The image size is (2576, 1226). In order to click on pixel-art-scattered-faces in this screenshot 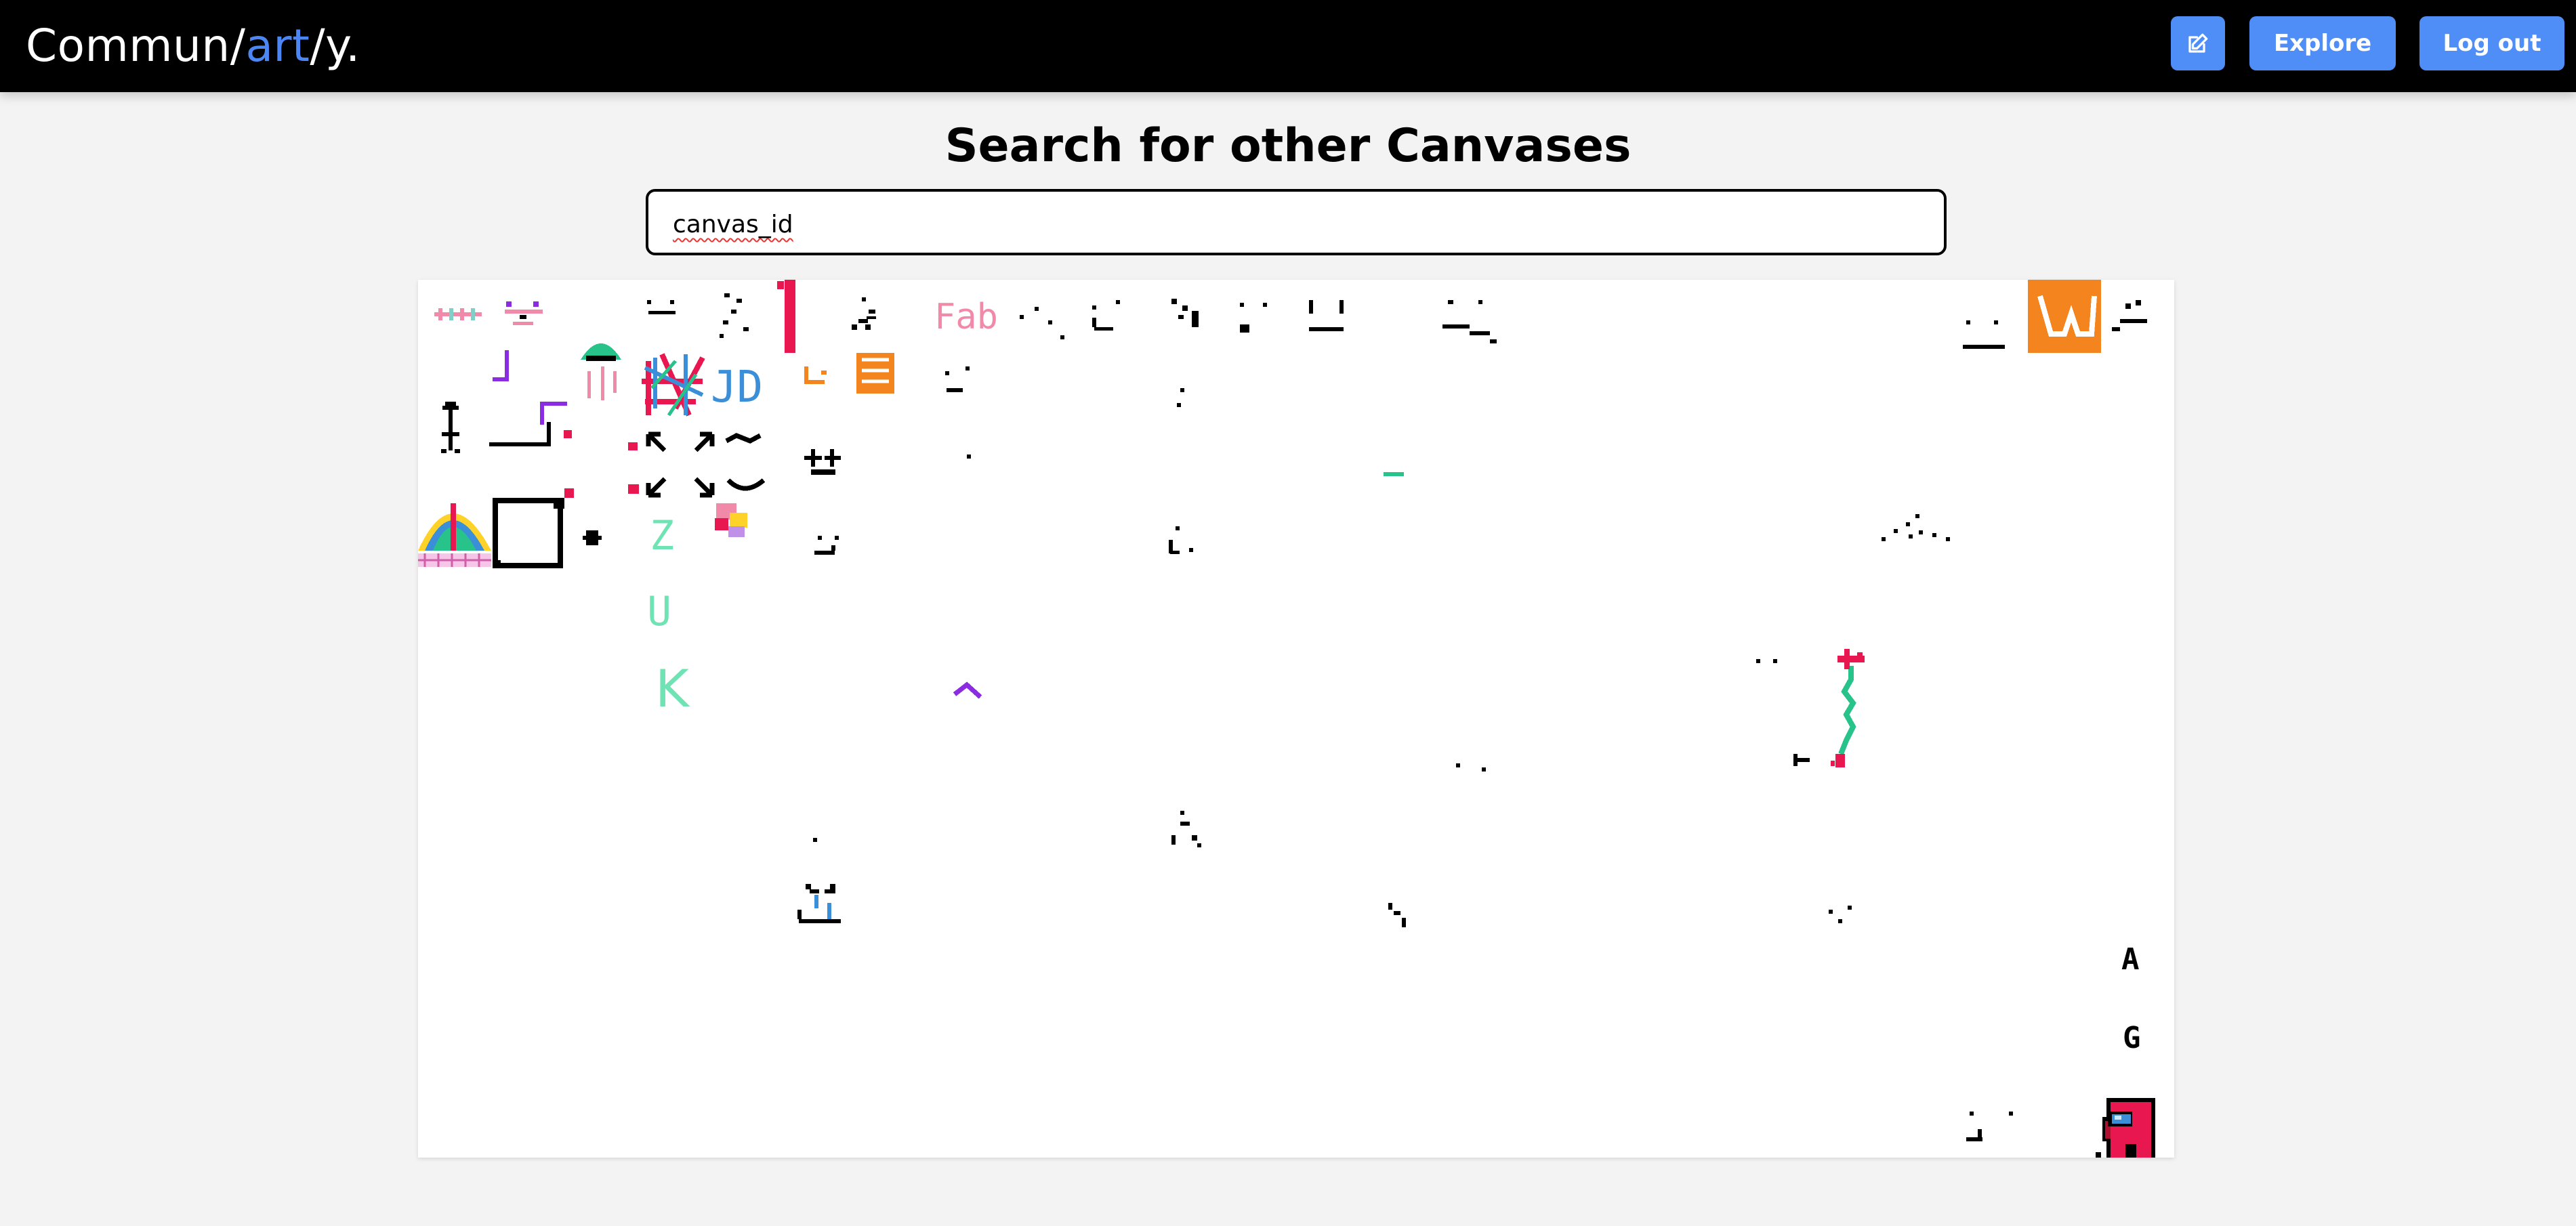, I will do `click(1413, 952)`.